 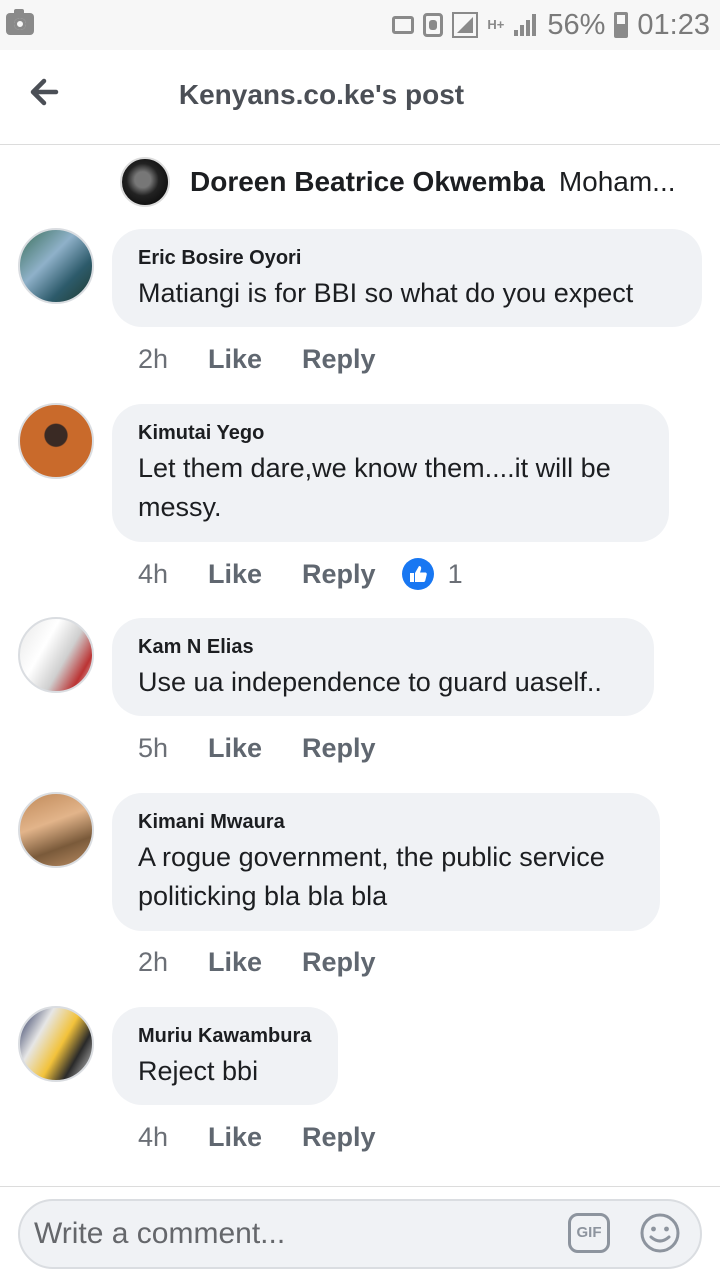 I want to click on post-header: Kenyans.co.ke's post, so click(x=360, y=97).